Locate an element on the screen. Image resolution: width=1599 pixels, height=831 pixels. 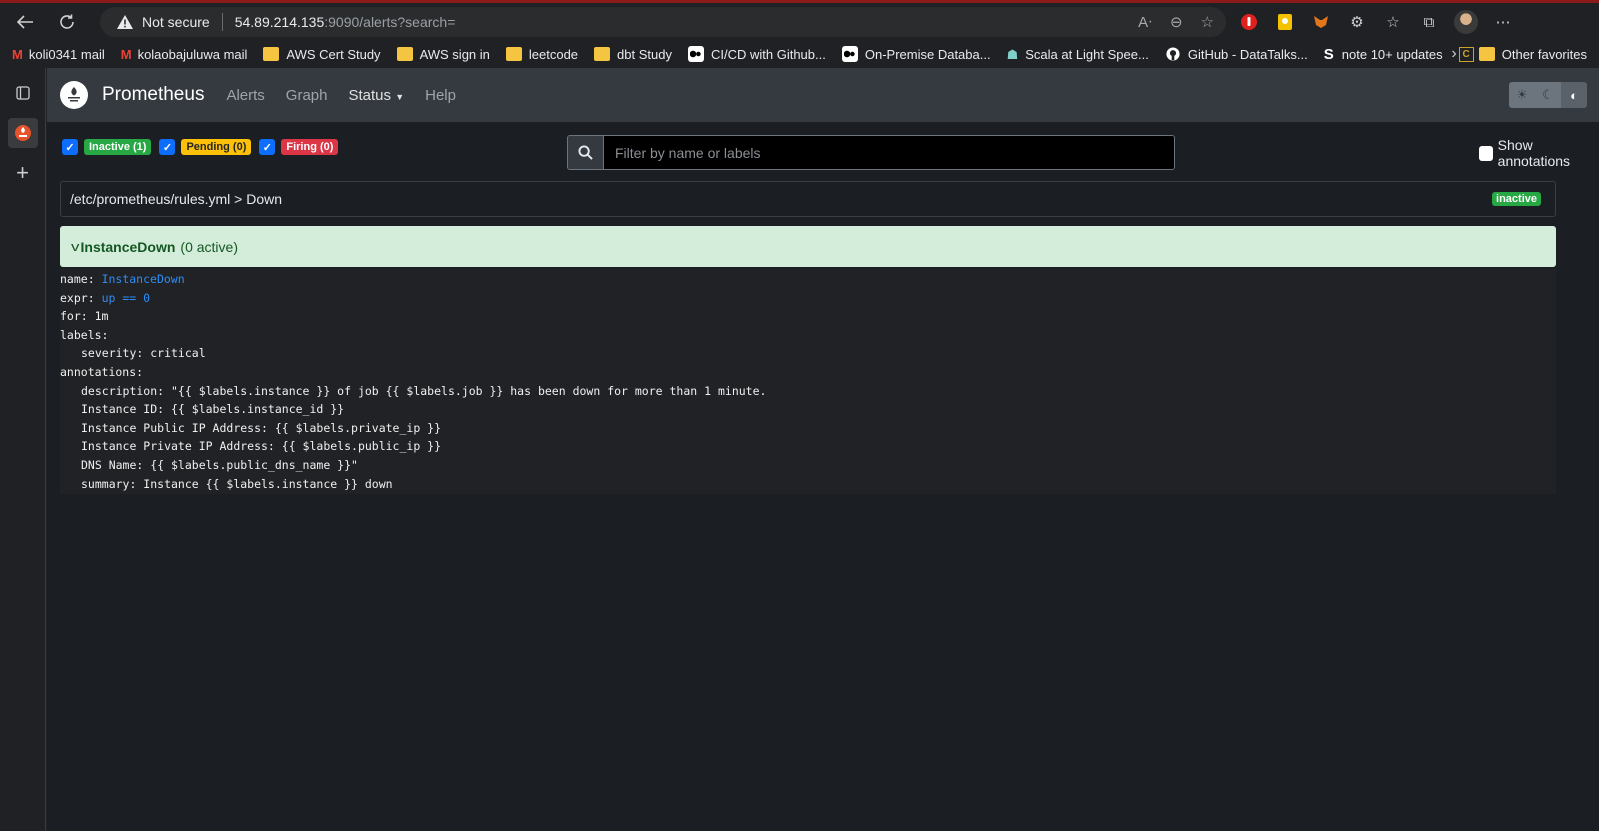
chevron-down-icon: v is located at coordinates (75, 246).